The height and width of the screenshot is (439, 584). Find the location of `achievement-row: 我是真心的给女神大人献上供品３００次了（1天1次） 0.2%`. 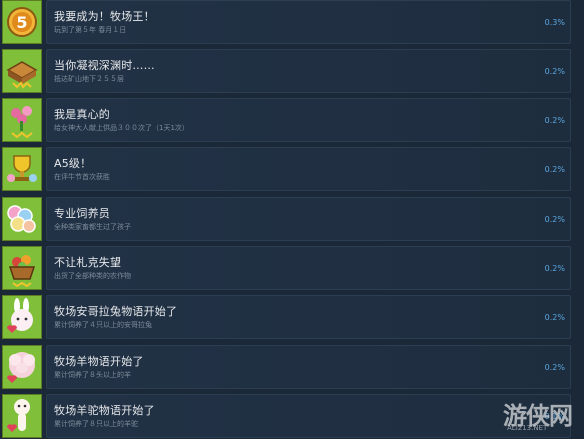

achievement-row: 我是真心的给女神大人献上供品３００次了（1天1次） 0.2% is located at coordinates (292, 120).